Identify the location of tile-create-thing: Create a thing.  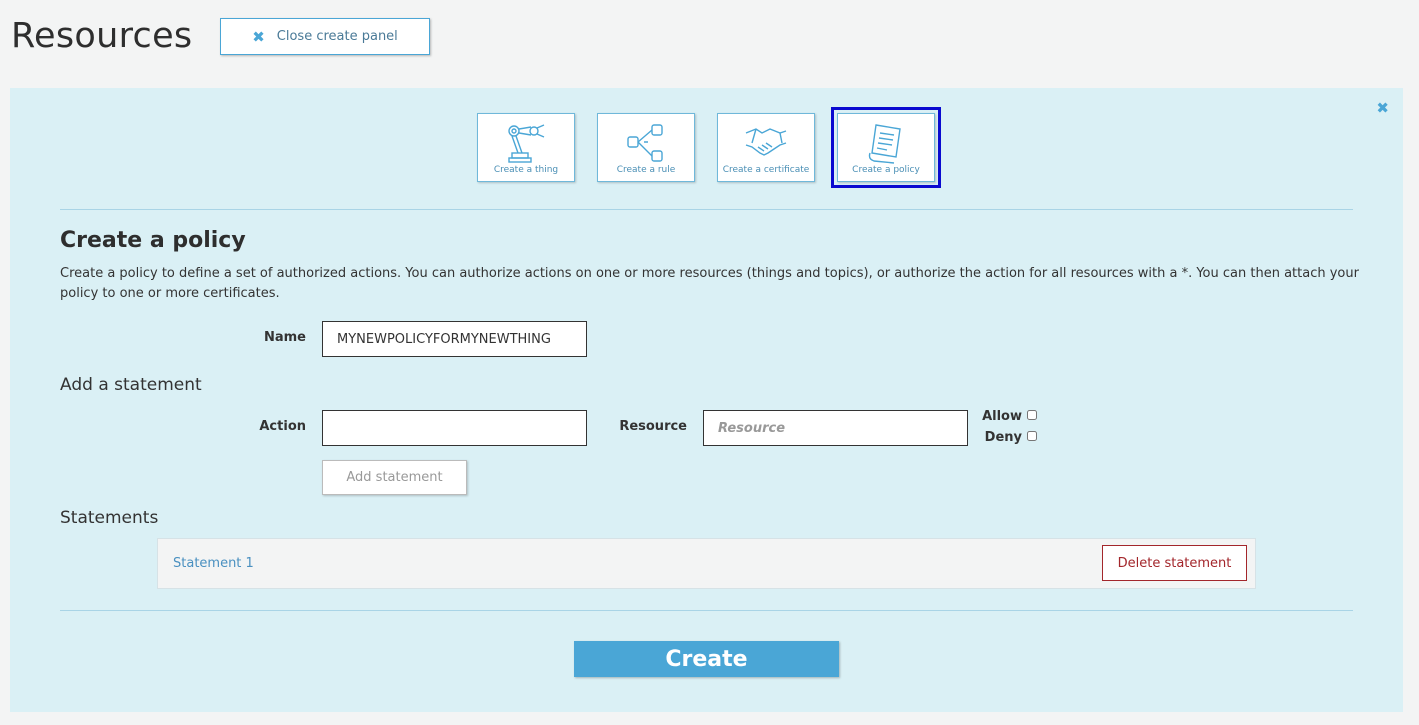
(526, 147).